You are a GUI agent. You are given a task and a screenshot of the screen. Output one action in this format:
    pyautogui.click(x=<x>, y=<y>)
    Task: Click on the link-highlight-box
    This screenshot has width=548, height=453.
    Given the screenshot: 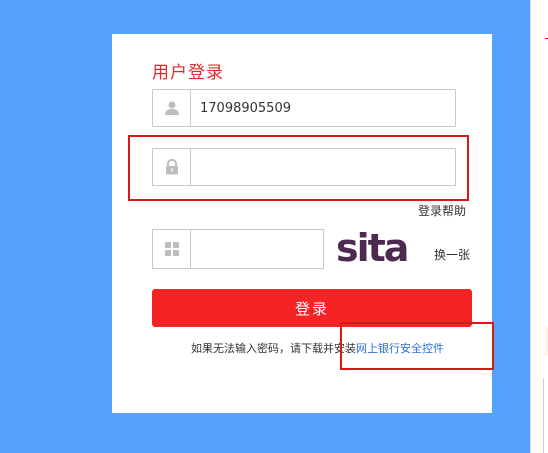 What is the action you would take?
    pyautogui.click(x=417, y=346)
    